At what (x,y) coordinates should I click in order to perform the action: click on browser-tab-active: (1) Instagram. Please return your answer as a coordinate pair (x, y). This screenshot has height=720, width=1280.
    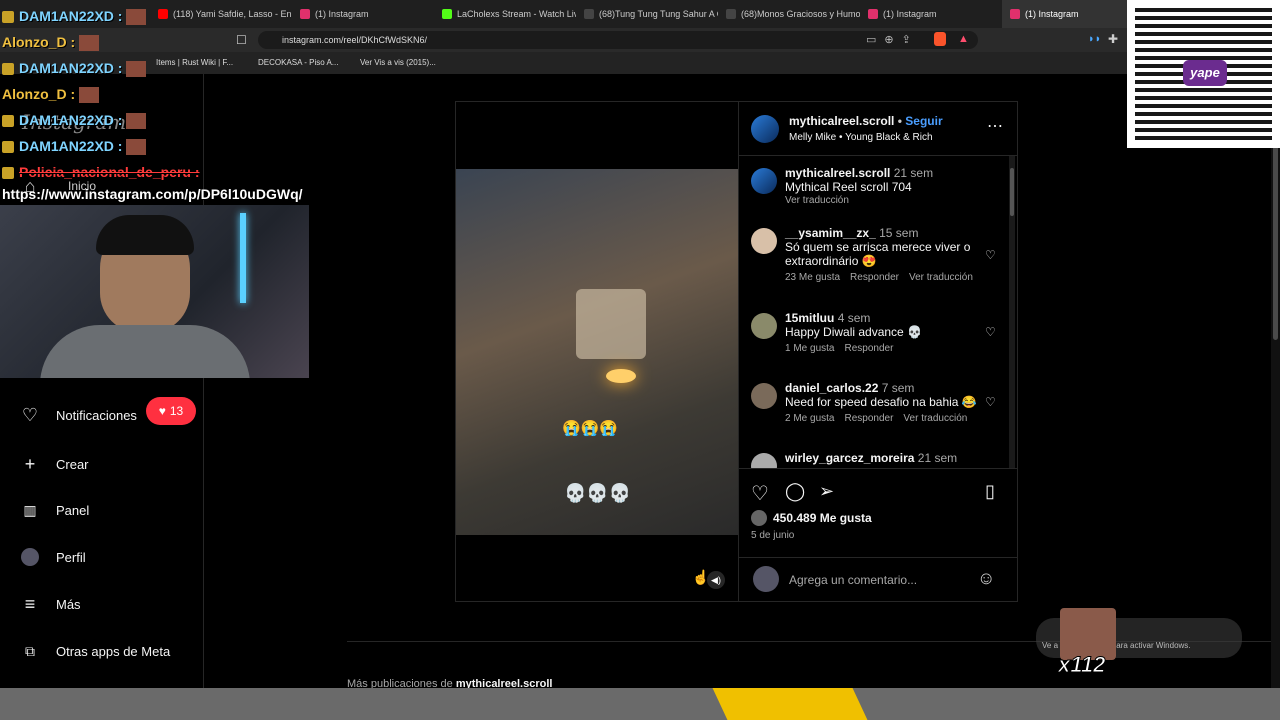
    Looking at the image, I should click on (1073, 14).